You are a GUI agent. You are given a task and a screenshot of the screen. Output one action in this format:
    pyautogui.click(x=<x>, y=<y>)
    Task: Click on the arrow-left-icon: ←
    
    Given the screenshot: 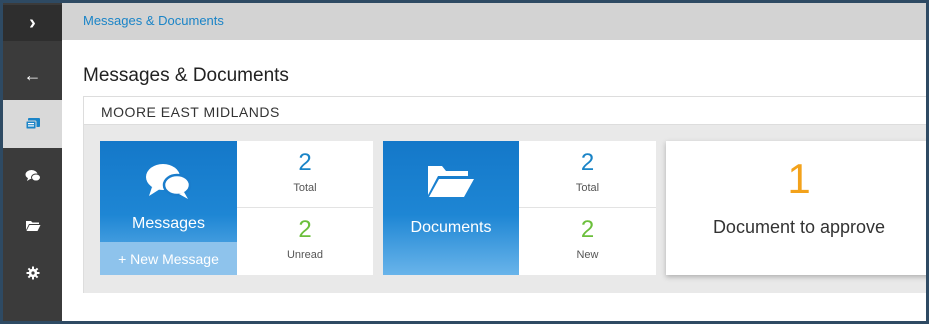 What is the action you would take?
    pyautogui.click(x=32, y=74)
    